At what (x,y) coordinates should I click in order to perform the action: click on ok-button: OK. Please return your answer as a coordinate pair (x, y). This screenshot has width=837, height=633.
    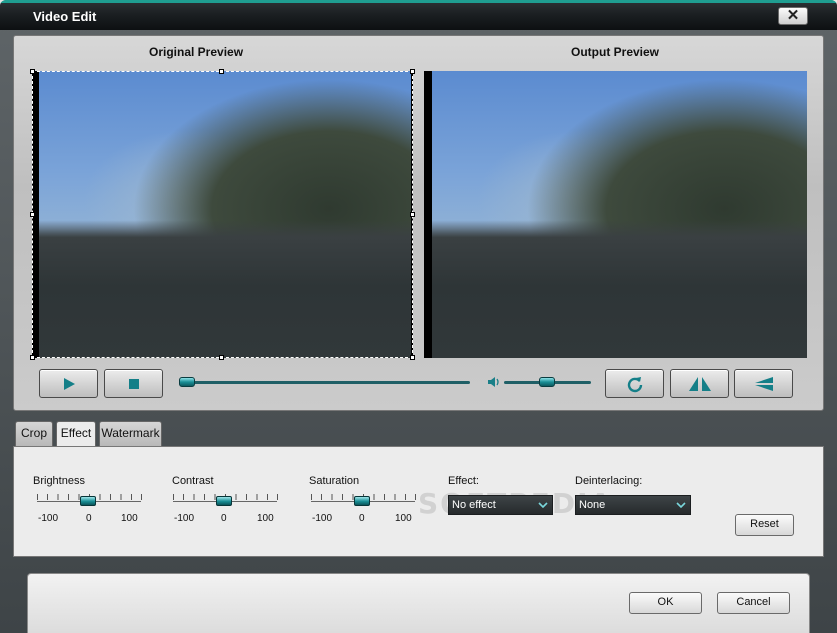
    Looking at the image, I should click on (665, 603).